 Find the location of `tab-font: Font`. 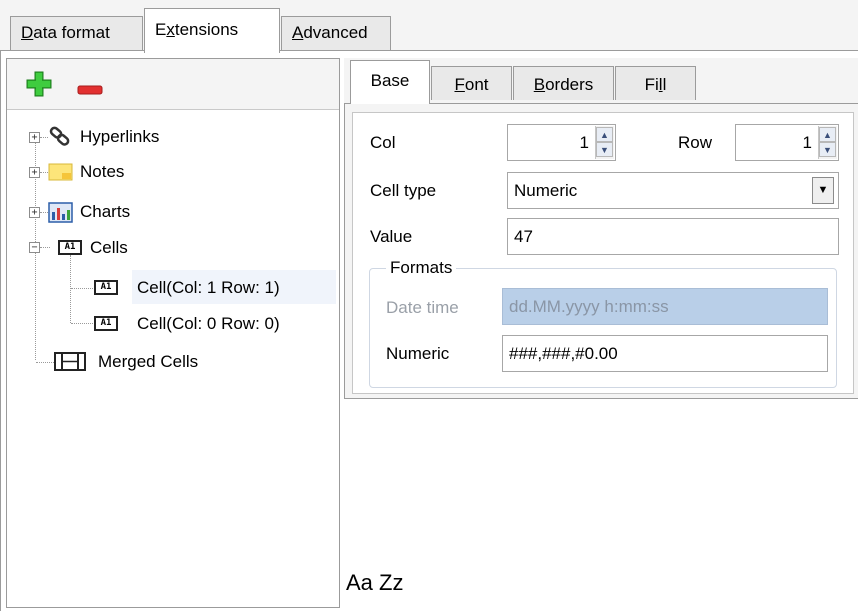

tab-font: Font is located at coordinates (471, 83).